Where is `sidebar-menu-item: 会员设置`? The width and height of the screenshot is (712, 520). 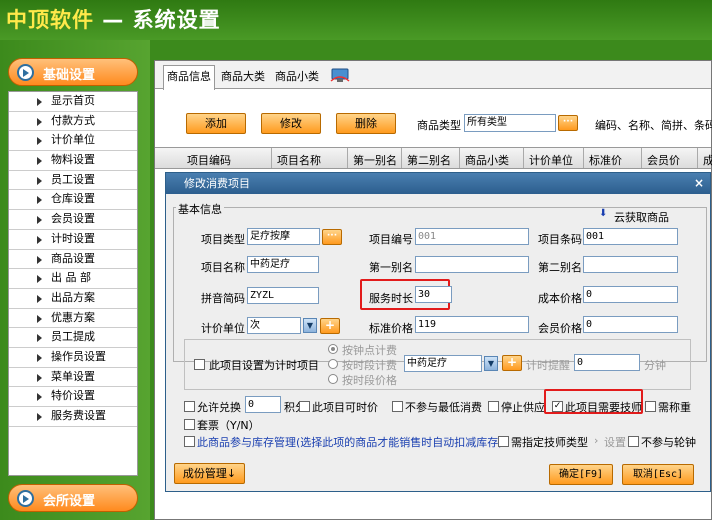 sidebar-menu-item: 会员设置 is located at coordinates (73, 220).